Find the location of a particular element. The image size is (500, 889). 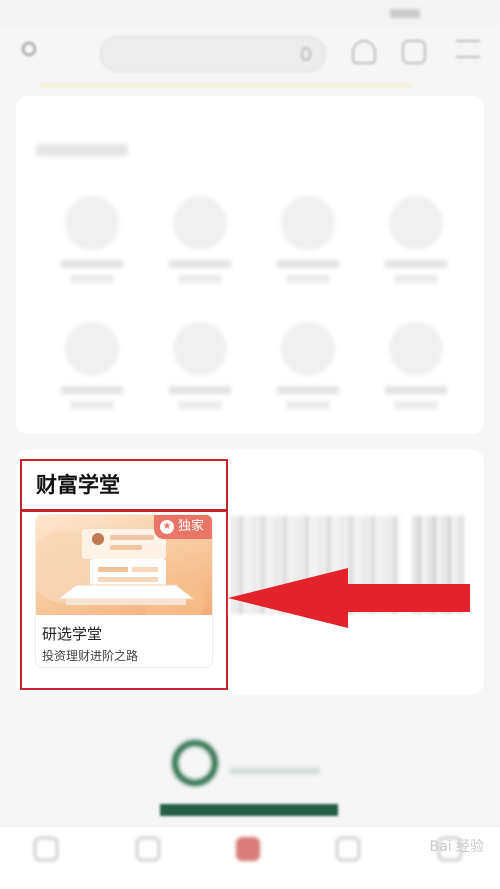

status-bar is located at coordinates (250, 14).